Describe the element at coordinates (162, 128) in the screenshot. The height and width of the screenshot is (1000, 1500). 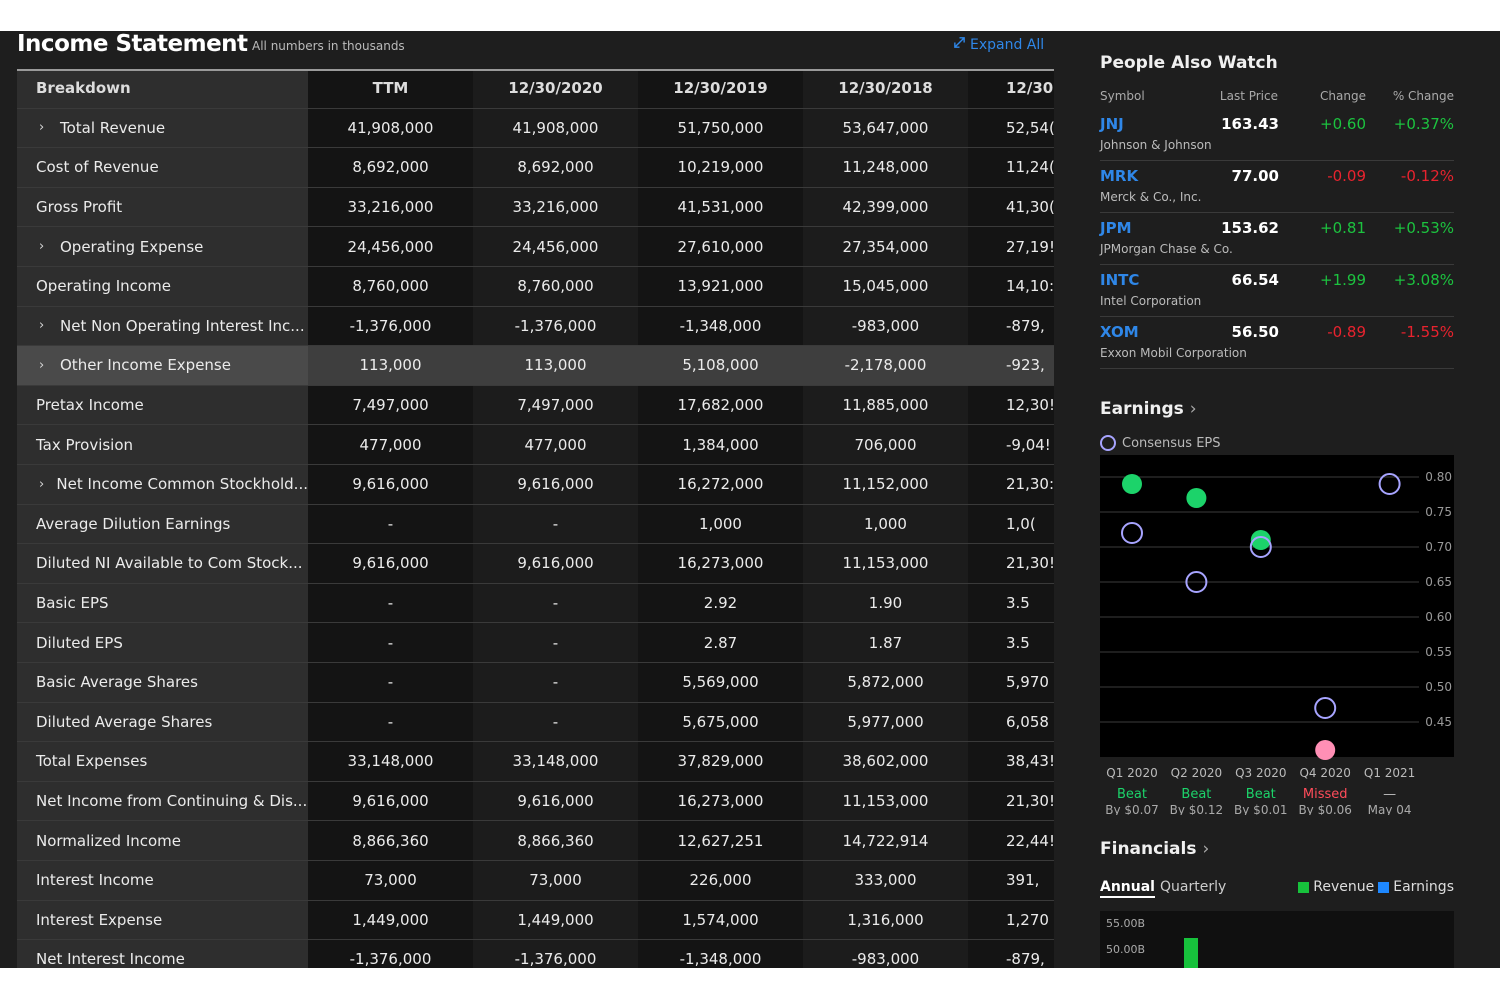
I see `row-label-cell: › Total Revenue` at that location.